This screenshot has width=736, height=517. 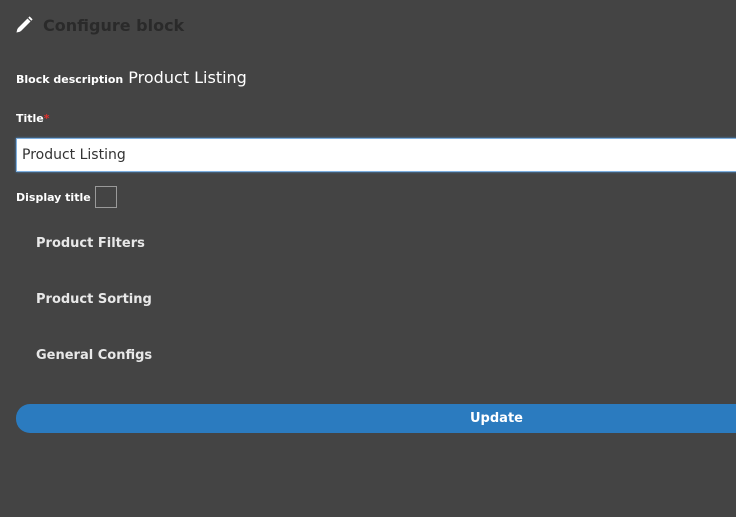 I want to click on section-general-configs: General Configs, so click(x=94, y=355).